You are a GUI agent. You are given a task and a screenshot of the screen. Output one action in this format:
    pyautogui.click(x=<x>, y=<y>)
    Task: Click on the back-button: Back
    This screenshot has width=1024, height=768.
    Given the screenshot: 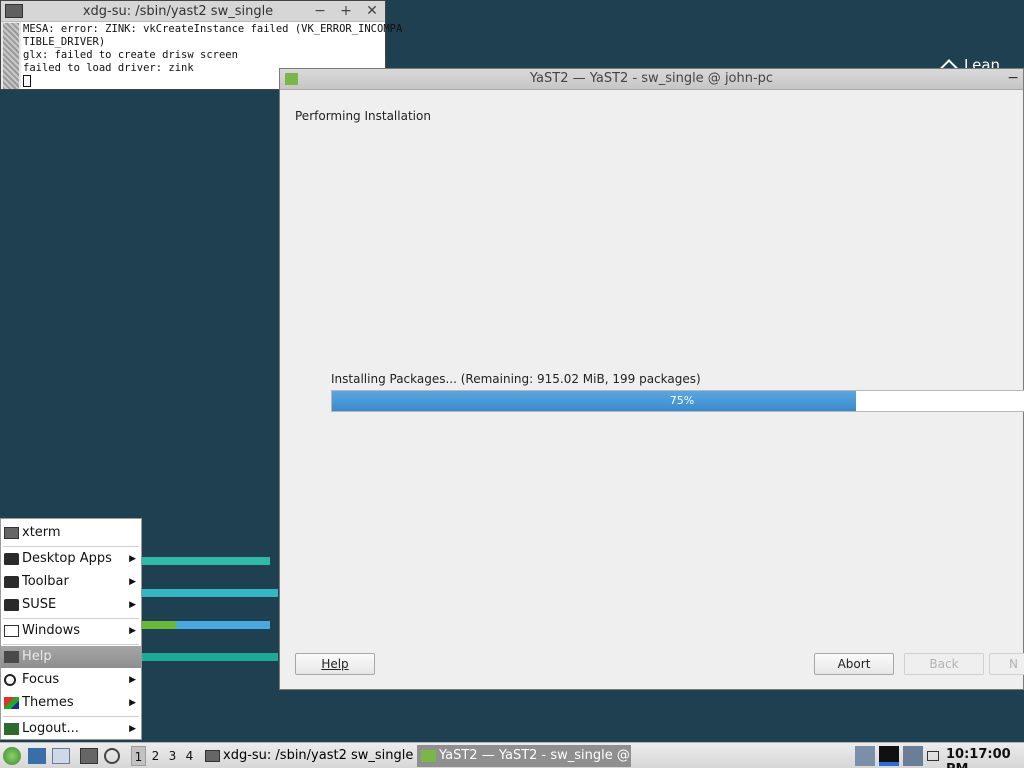 What is the action you would take?
    pyautogui.click(x=944, y=664)
    